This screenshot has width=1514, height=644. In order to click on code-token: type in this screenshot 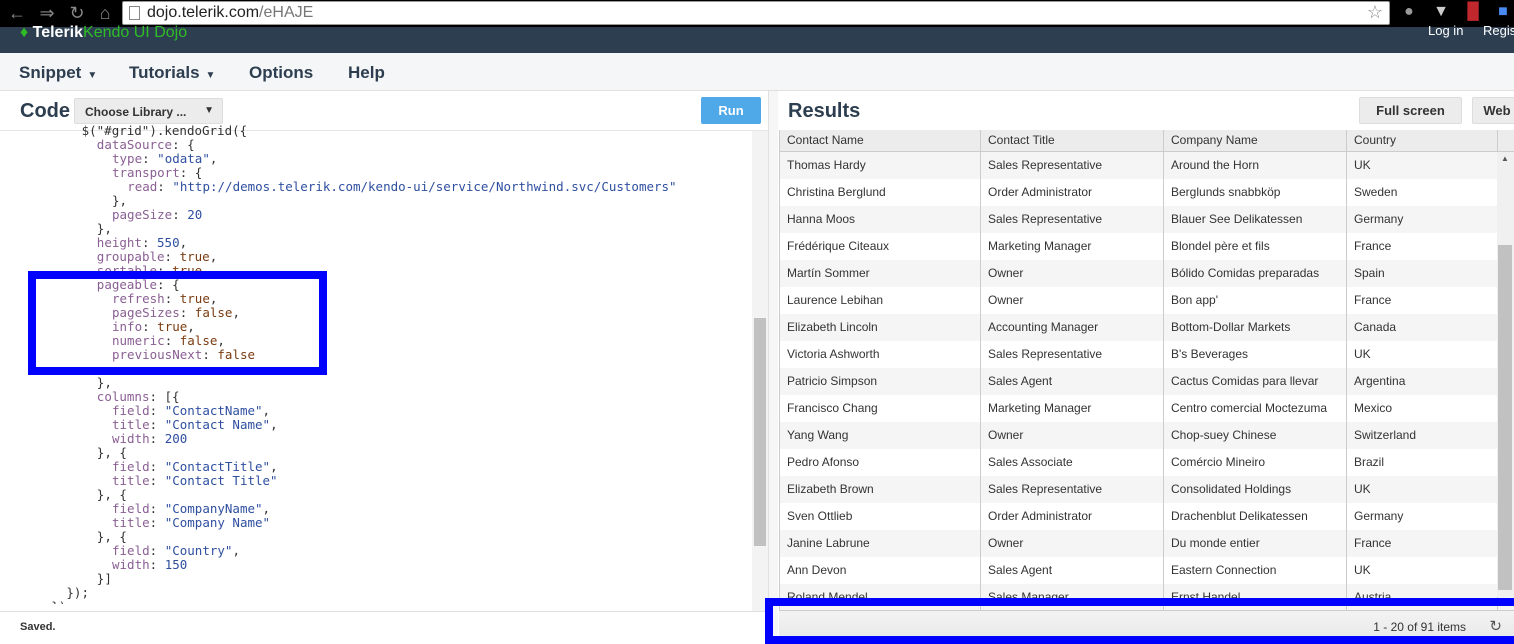, I will do `click(127, 158)`.